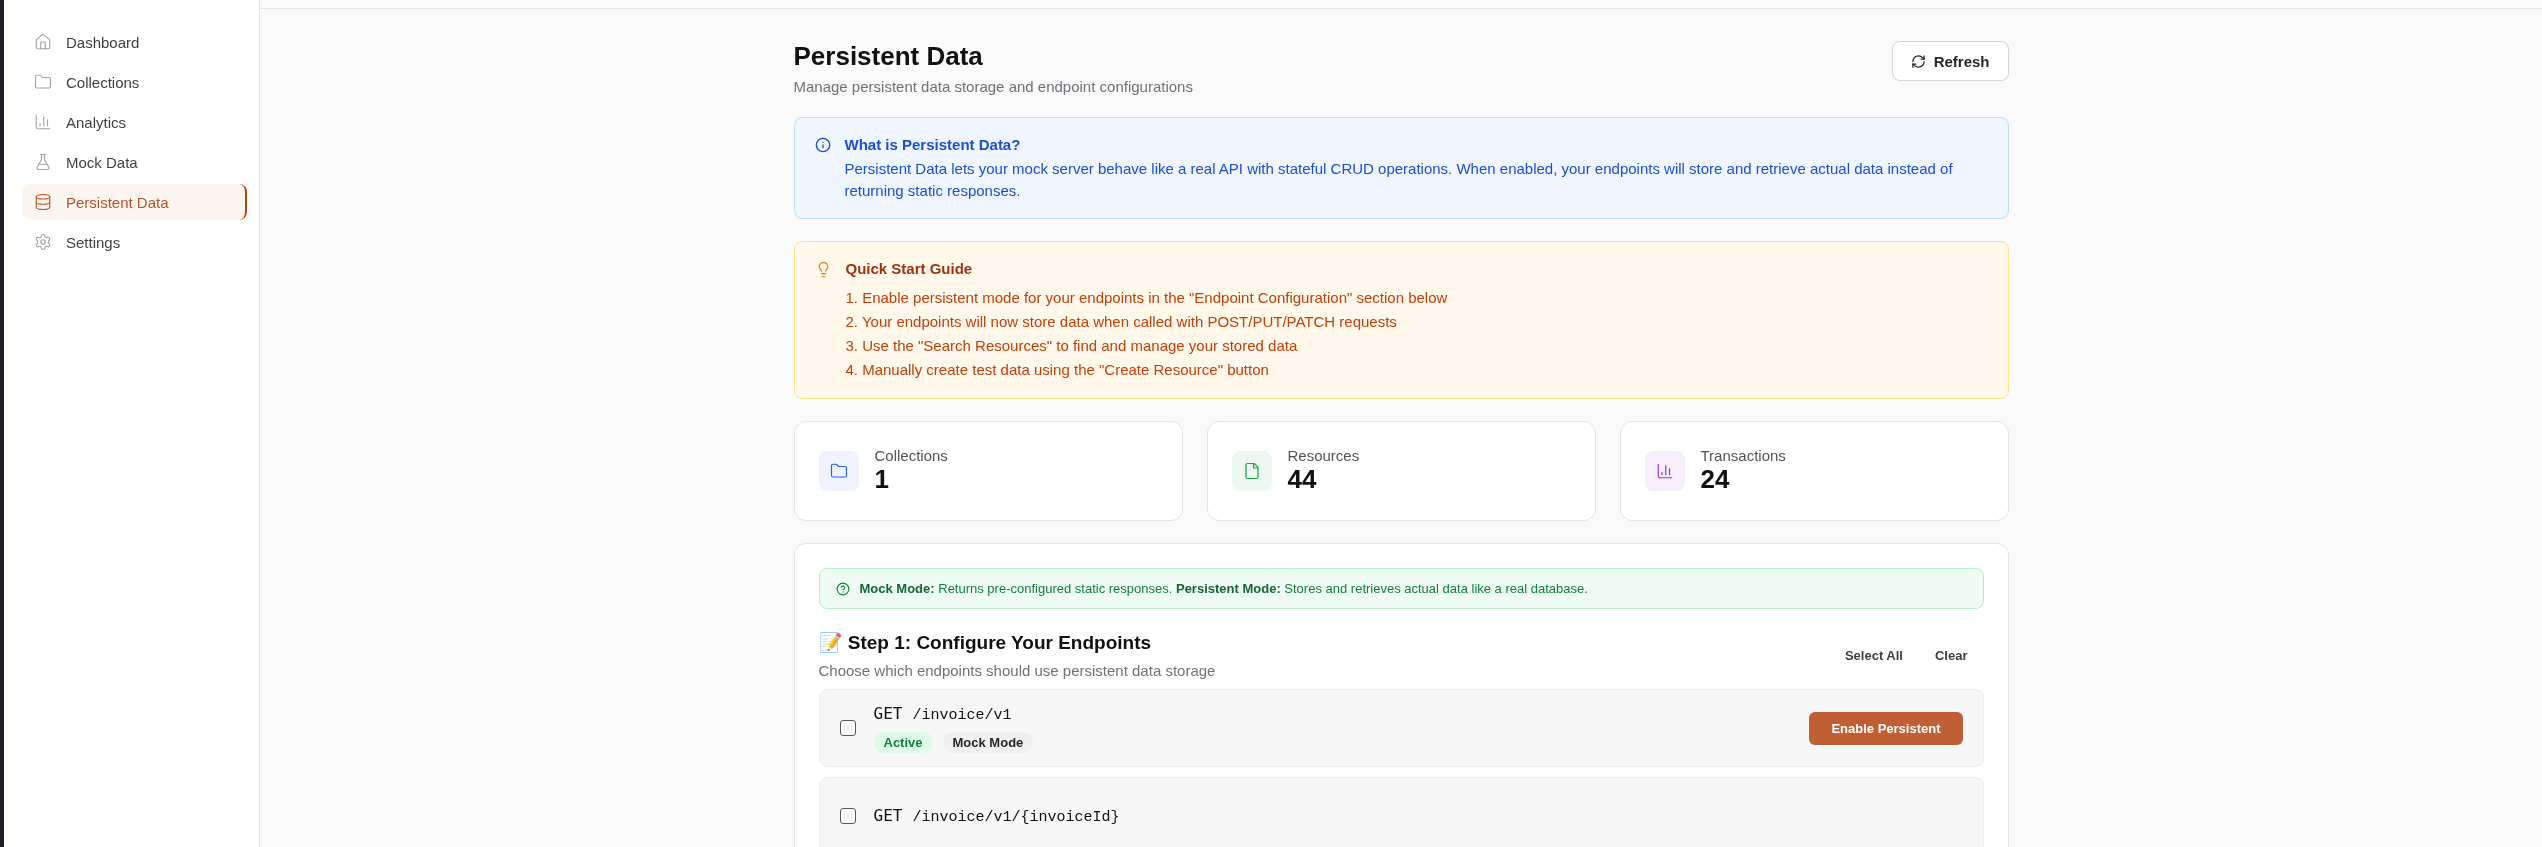  Describe the element at coordinates (134, 202) in the screenshot. I see `sidebar-item: Persistent Data` at that location.